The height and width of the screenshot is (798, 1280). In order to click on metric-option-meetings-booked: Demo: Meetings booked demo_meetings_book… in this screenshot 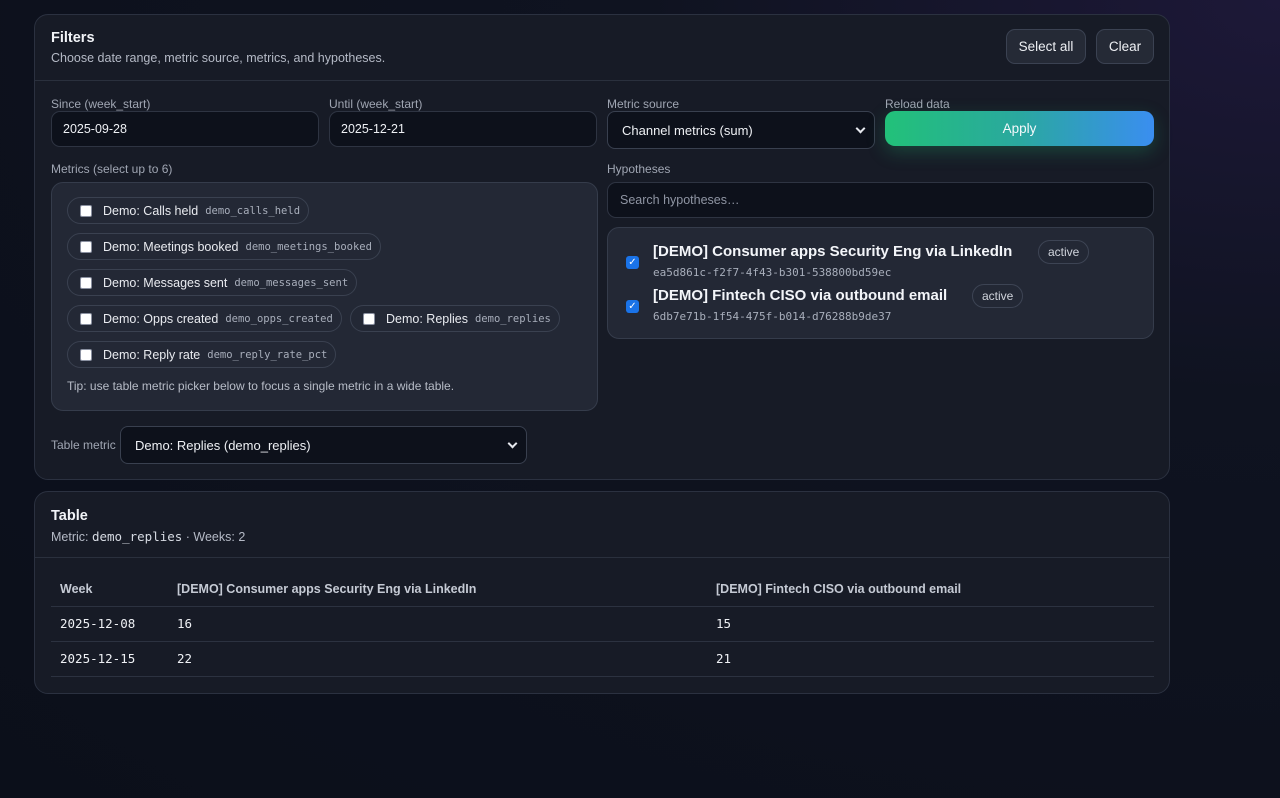, I will do `click(224, 246)`.